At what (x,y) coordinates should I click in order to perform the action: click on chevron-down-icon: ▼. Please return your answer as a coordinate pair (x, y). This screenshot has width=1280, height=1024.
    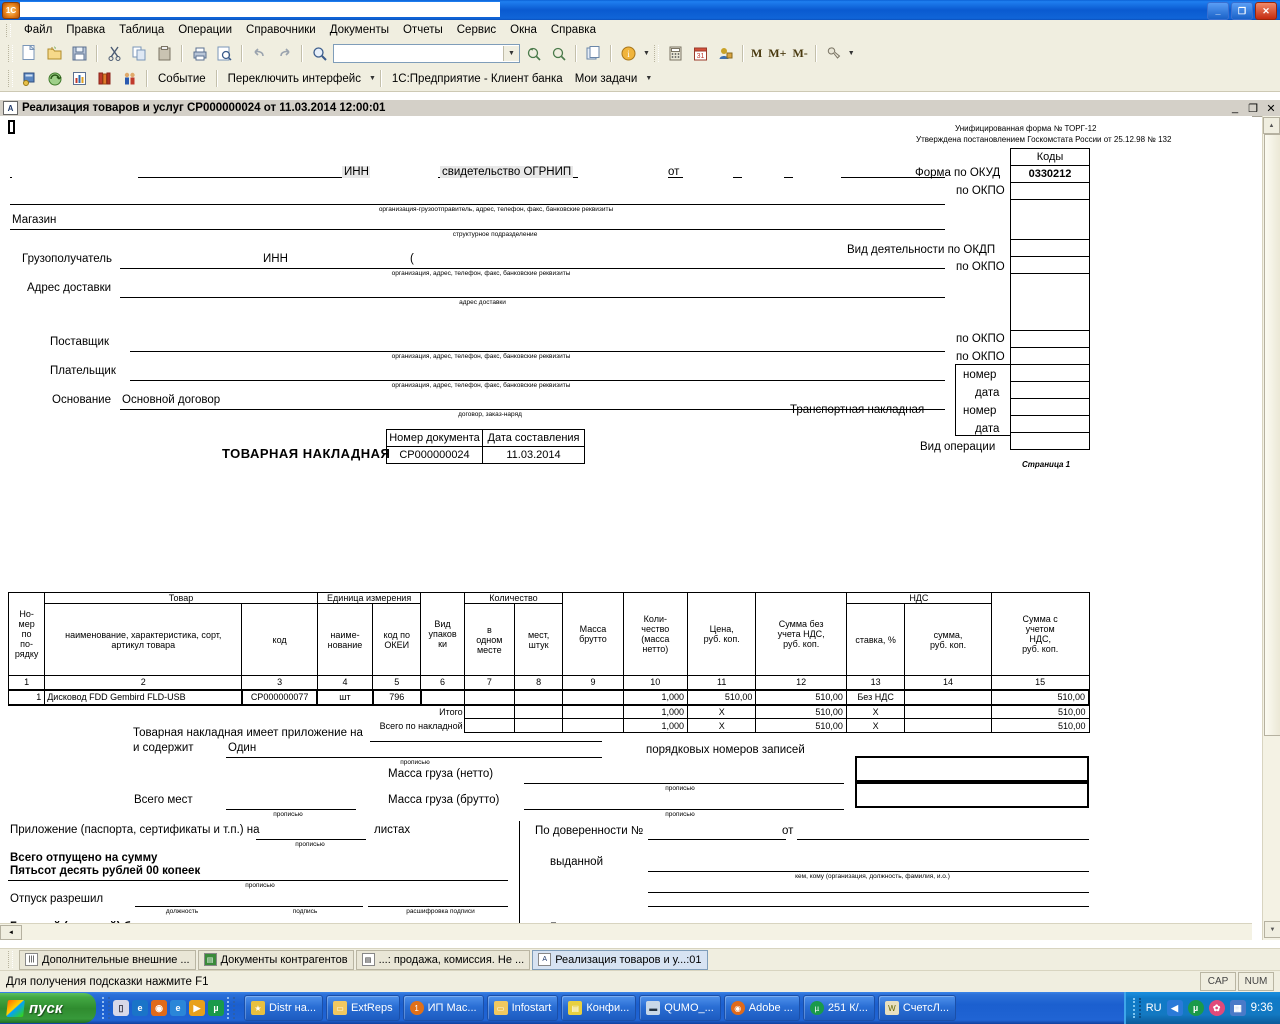
    Looking at the image, I should click on (511, 53).